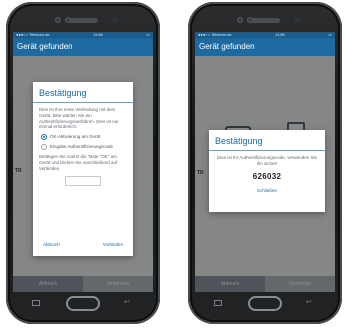 The image size is (347, 328). Describe the element at coordinates (75, 137) in the screenshot. I see `radio-label-ok: OK-Aktivierung am Gerät` at that location.